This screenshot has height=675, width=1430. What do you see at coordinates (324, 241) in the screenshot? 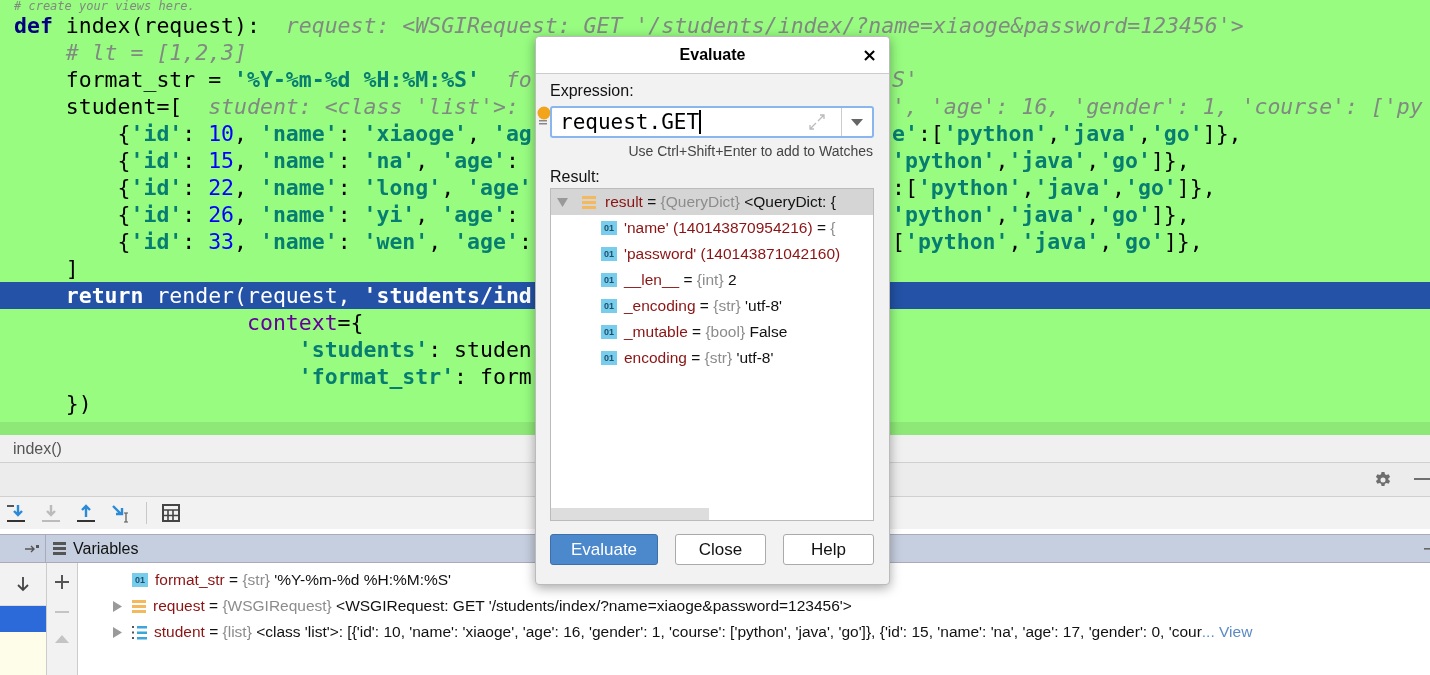
I see `code-line: {'id': 33, 'name': 'wen', 'age':` at bounding box center [324, 241].